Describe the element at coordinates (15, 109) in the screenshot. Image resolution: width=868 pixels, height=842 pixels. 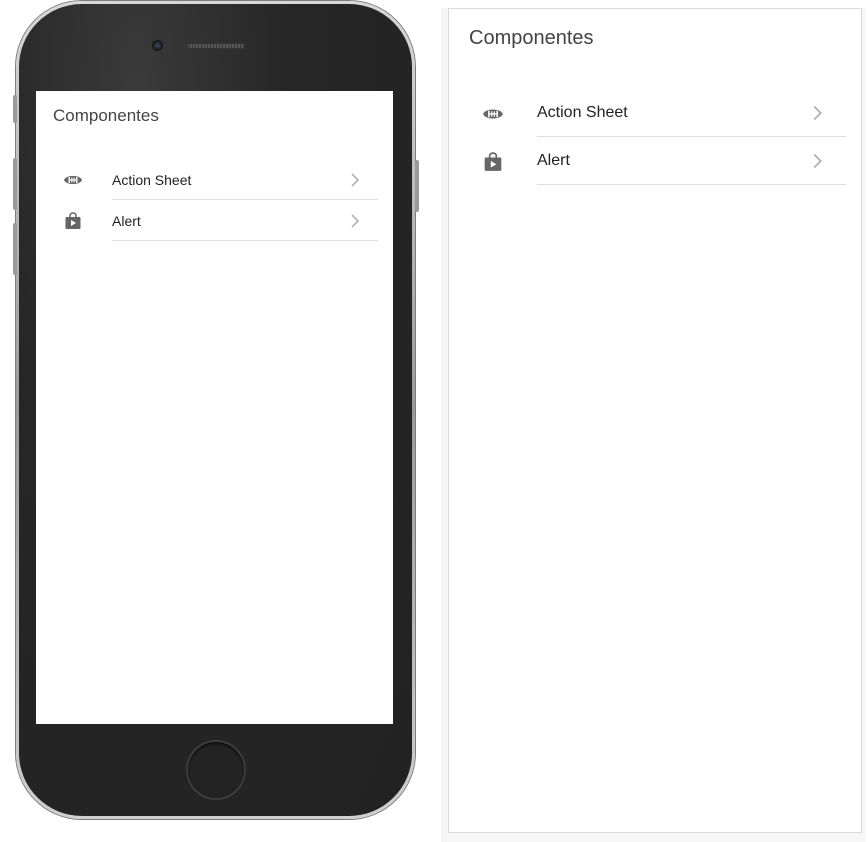
I see `phone-mute-switch` at that location.